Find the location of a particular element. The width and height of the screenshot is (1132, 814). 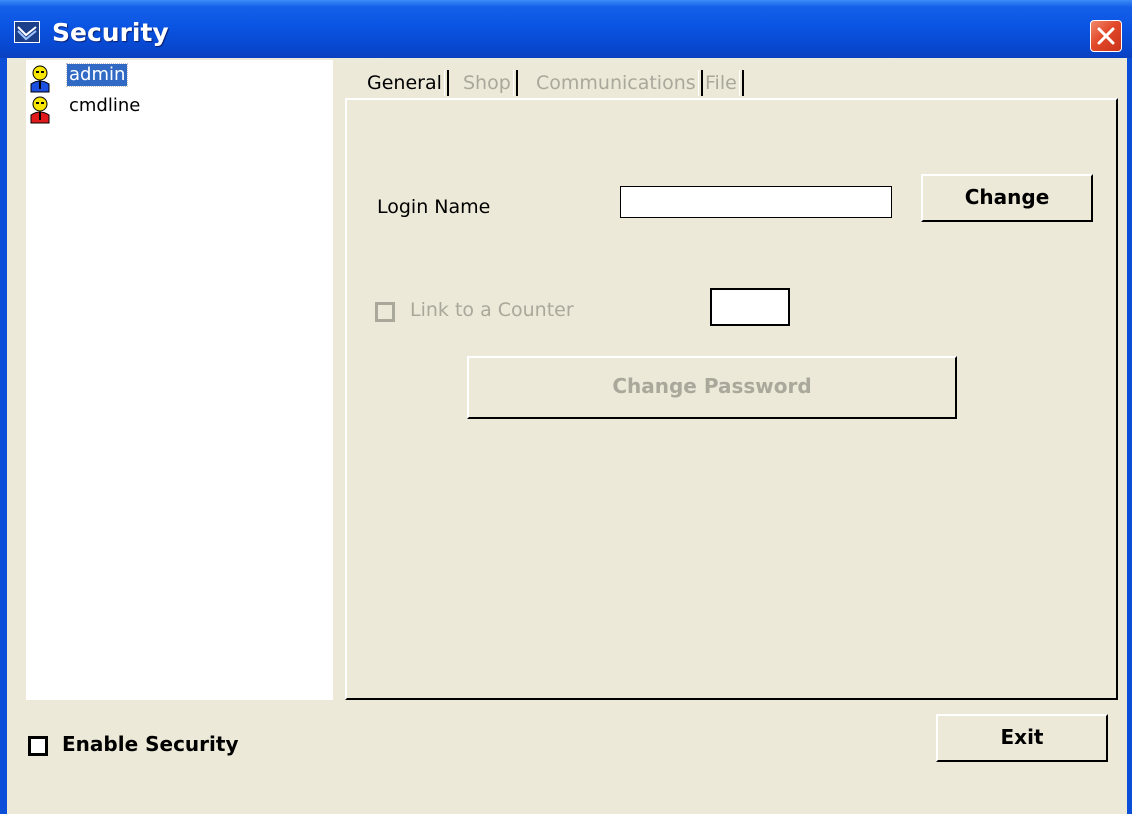

tab-communications: Communications is located at coordinates (617, 83).